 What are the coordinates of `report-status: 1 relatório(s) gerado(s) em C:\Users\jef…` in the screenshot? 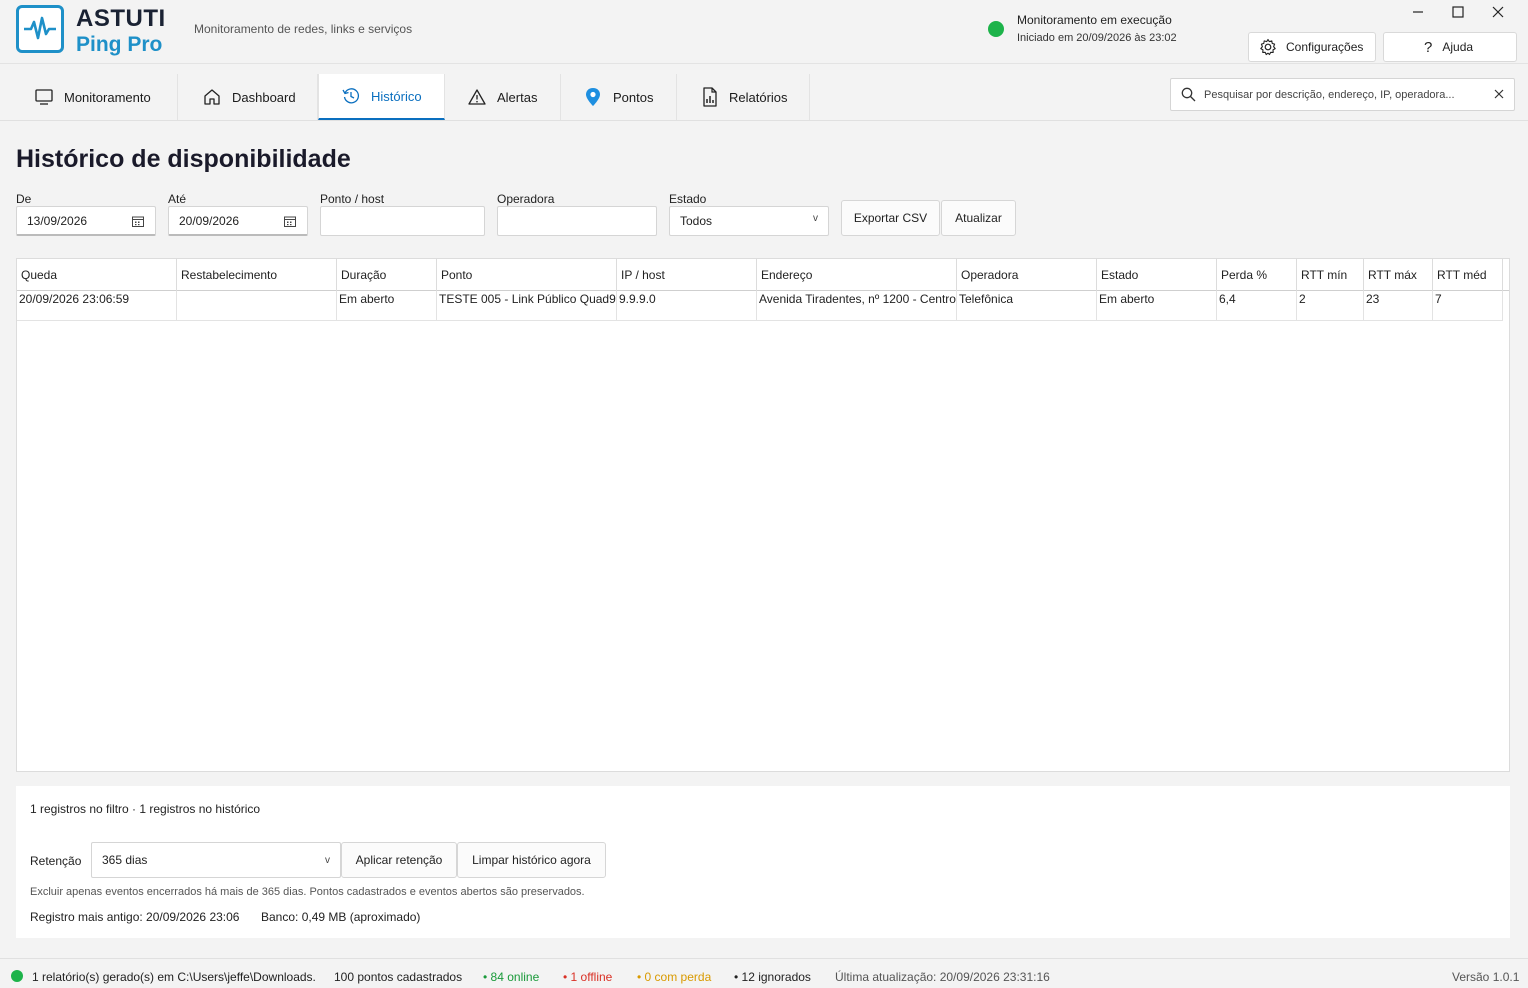 It's located at (174, 977).